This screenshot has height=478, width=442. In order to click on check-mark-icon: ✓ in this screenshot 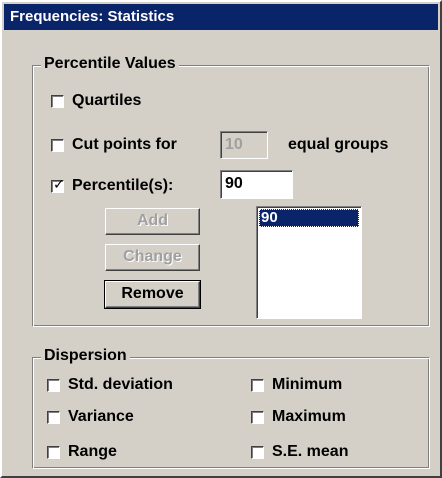, I will do `click(59, 184)`.